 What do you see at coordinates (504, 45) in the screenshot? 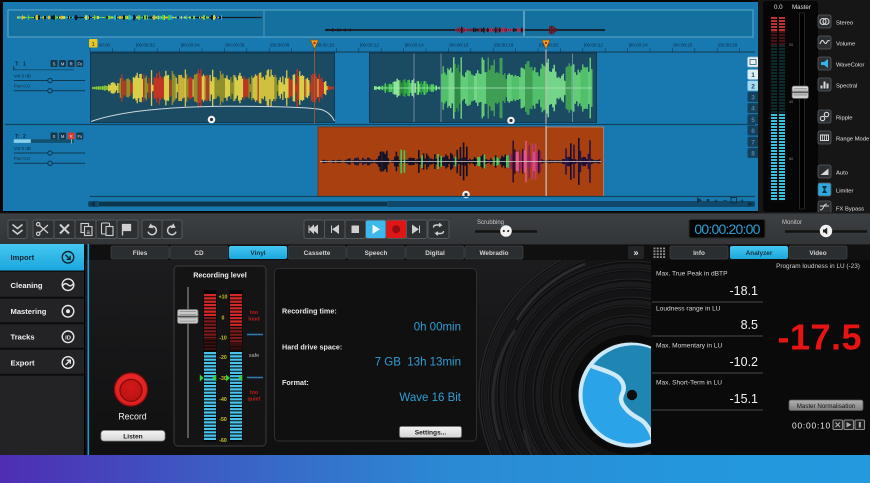
I see `svg-text: |00:00:18` at bounding box center [504, 45].